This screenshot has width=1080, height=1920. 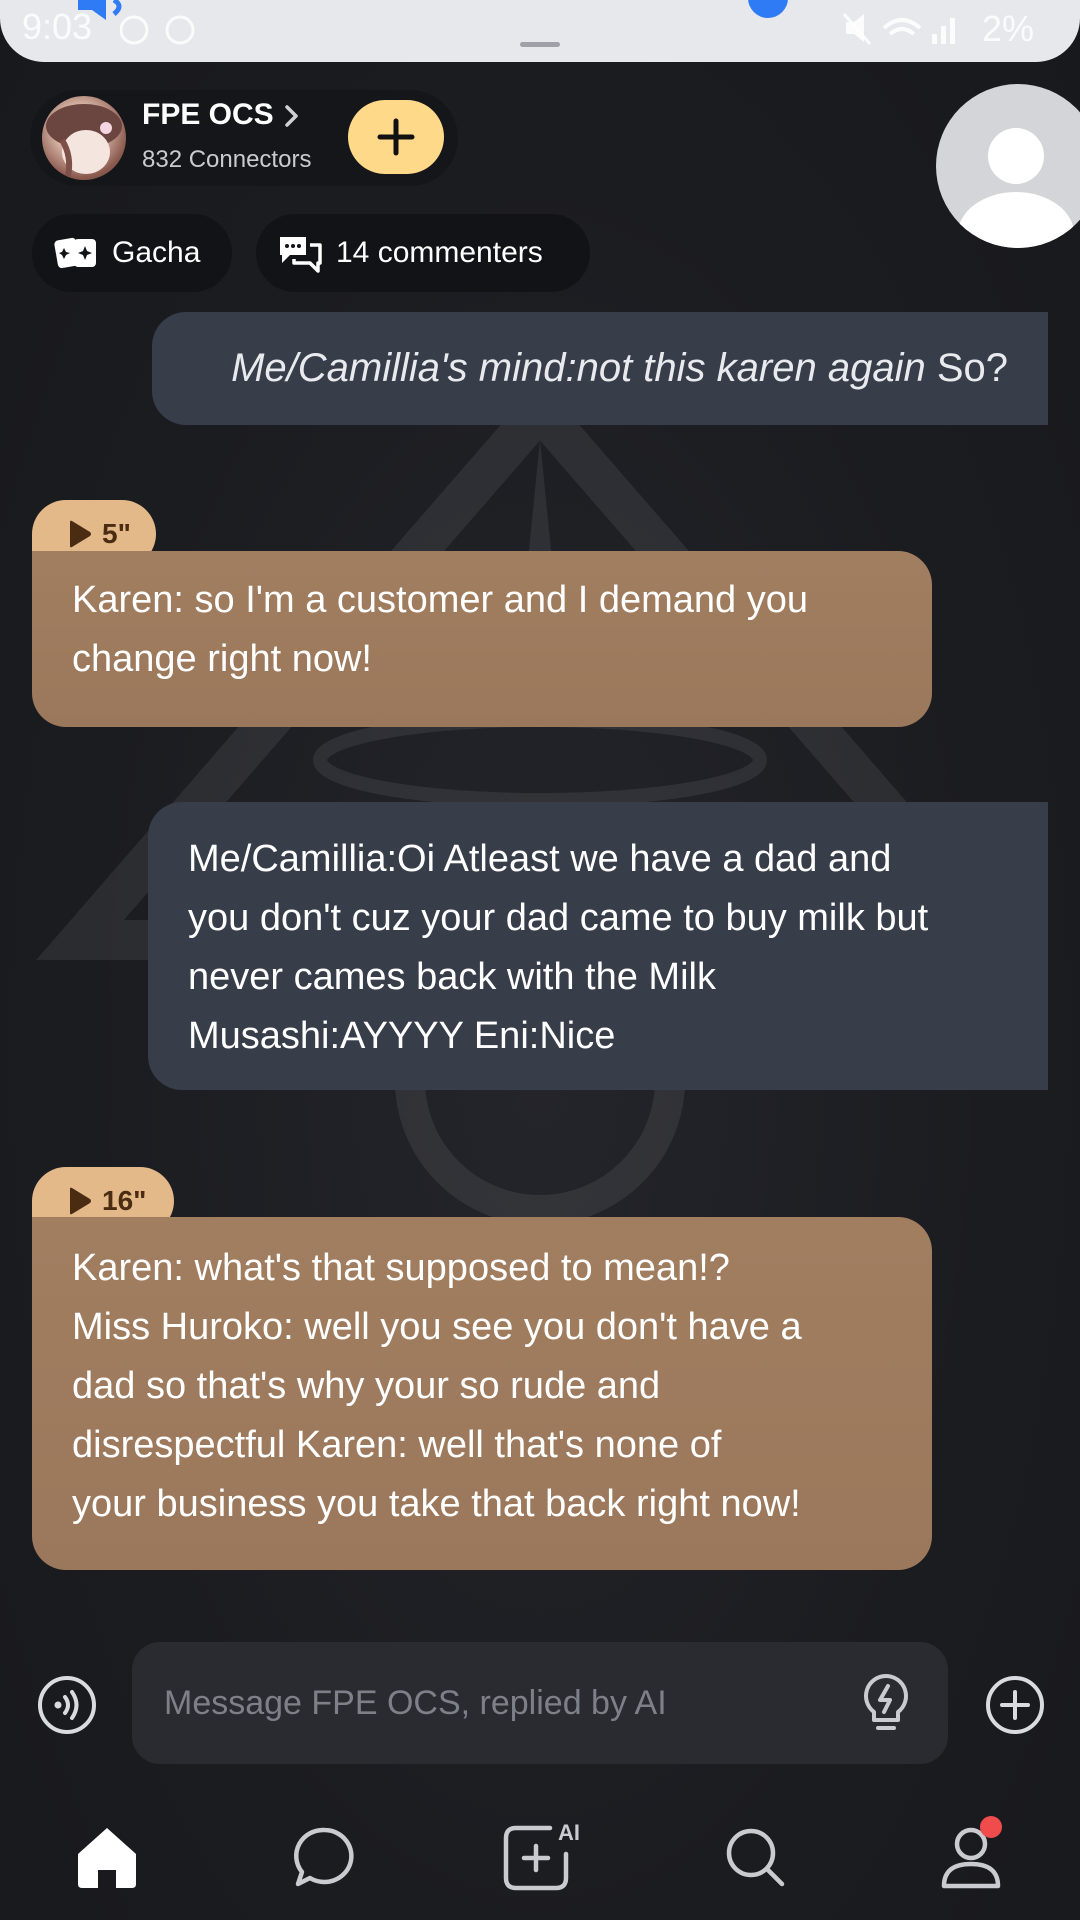 I want to click on battery-level: 2%, so click(x=1007, y=28).